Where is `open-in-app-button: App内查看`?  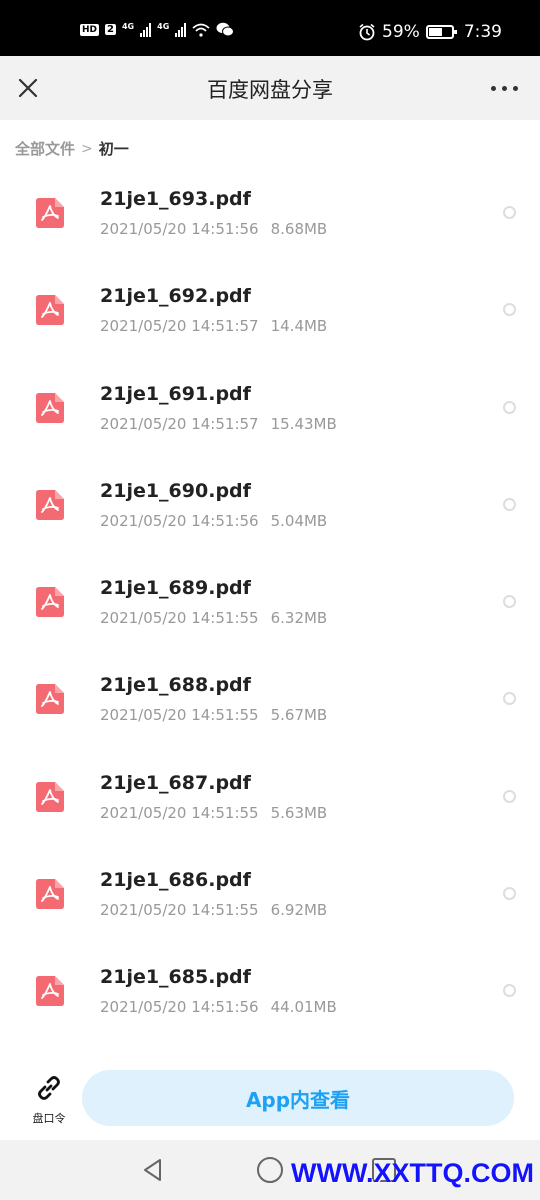 open-in-app-button: App内查看 is located at coordinates (298, 1098).